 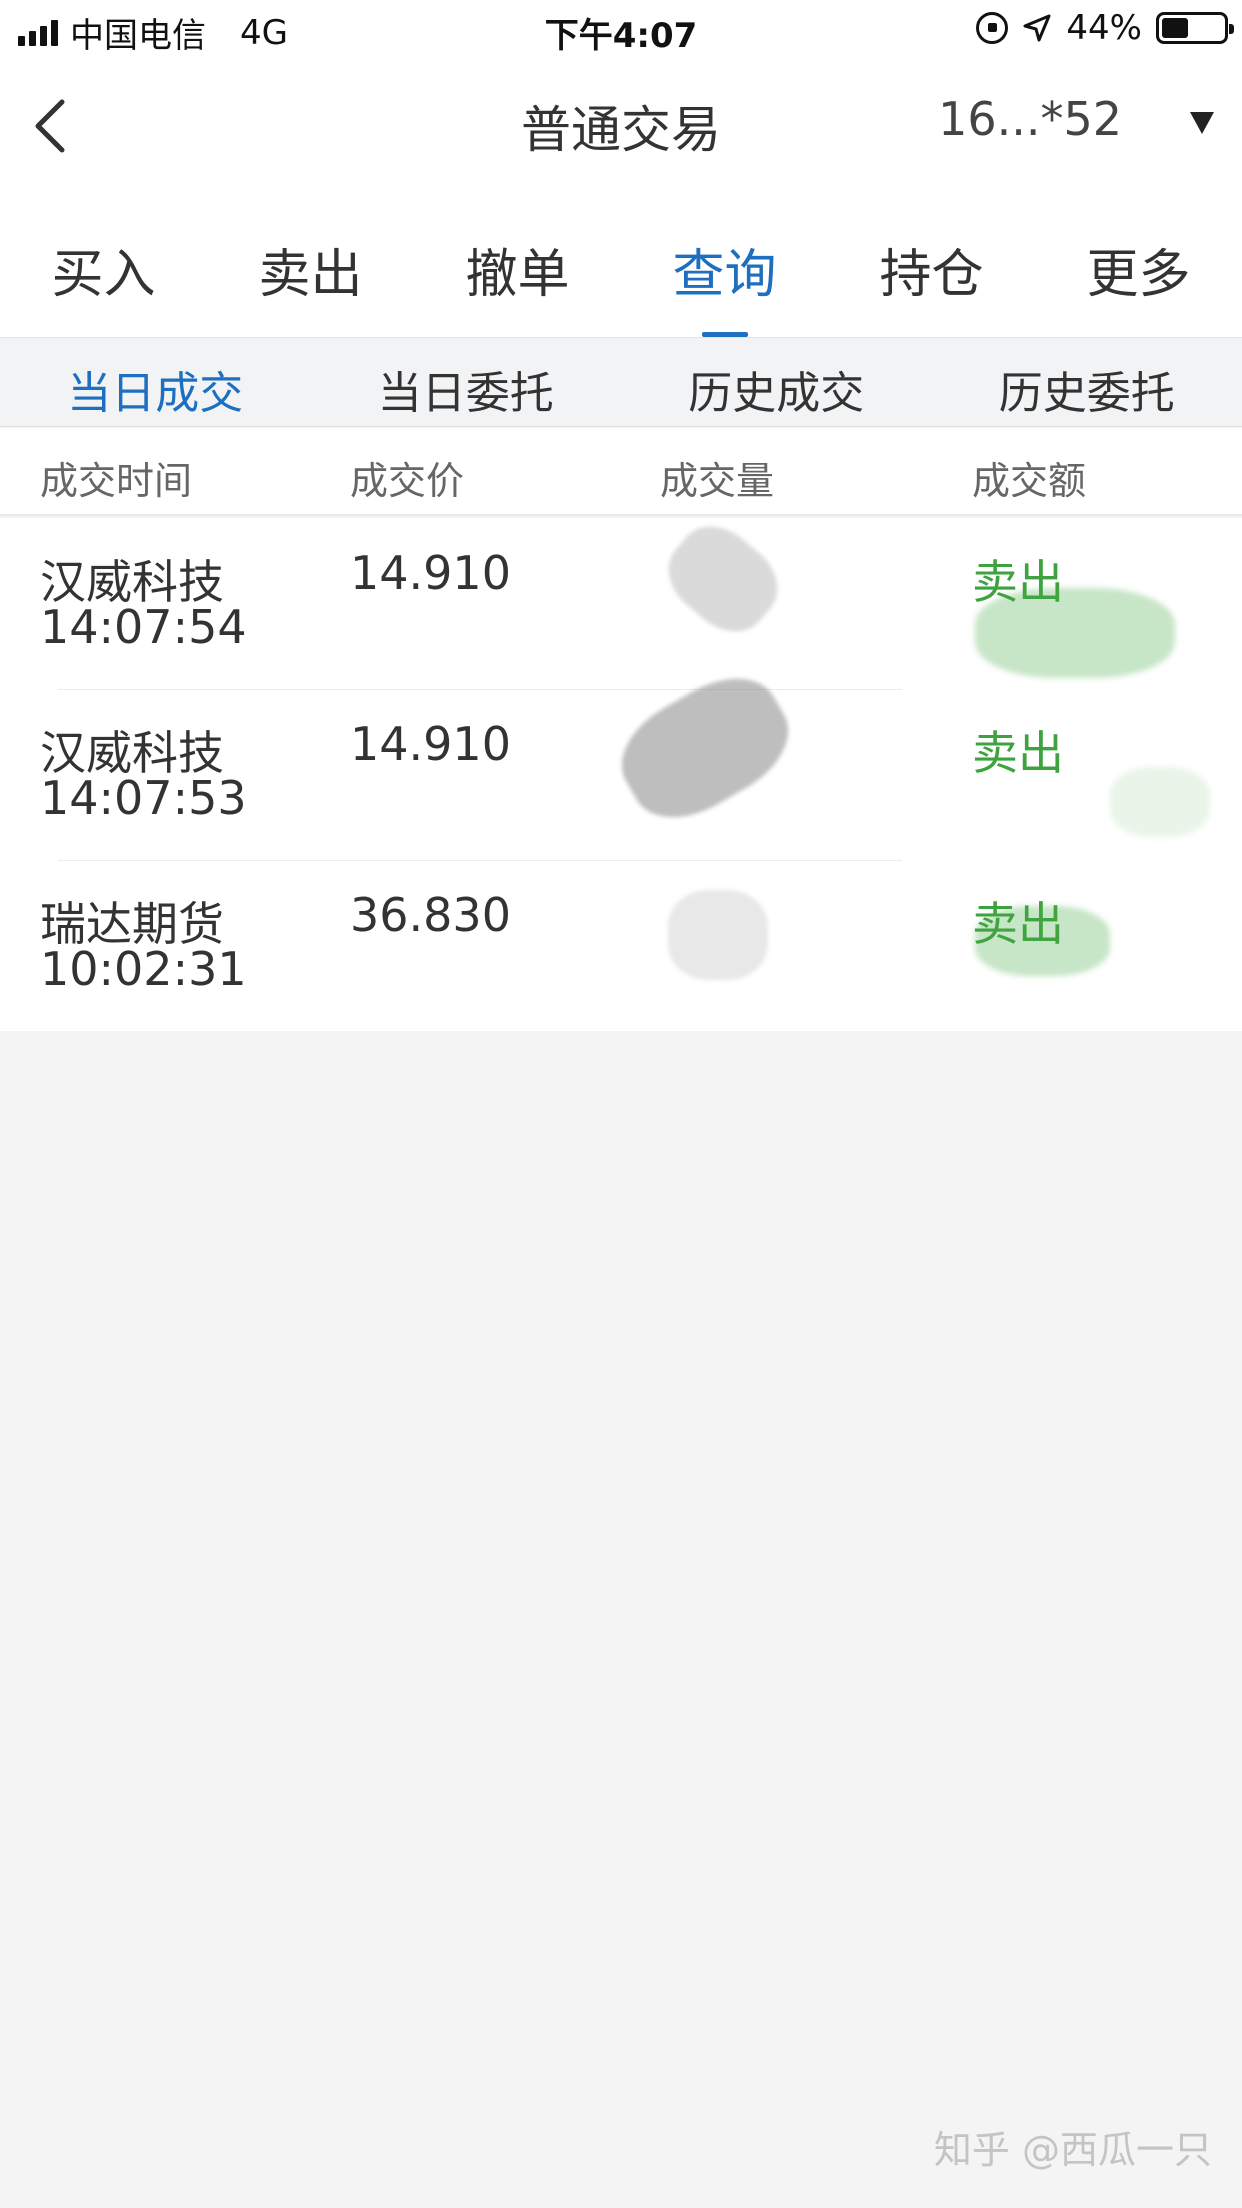 What do you see at coordinates (621, 30) in the screenshot?
I see `status-bar: 中国电信 4G 下午4:07 44%` at bounding box center [621, 30].